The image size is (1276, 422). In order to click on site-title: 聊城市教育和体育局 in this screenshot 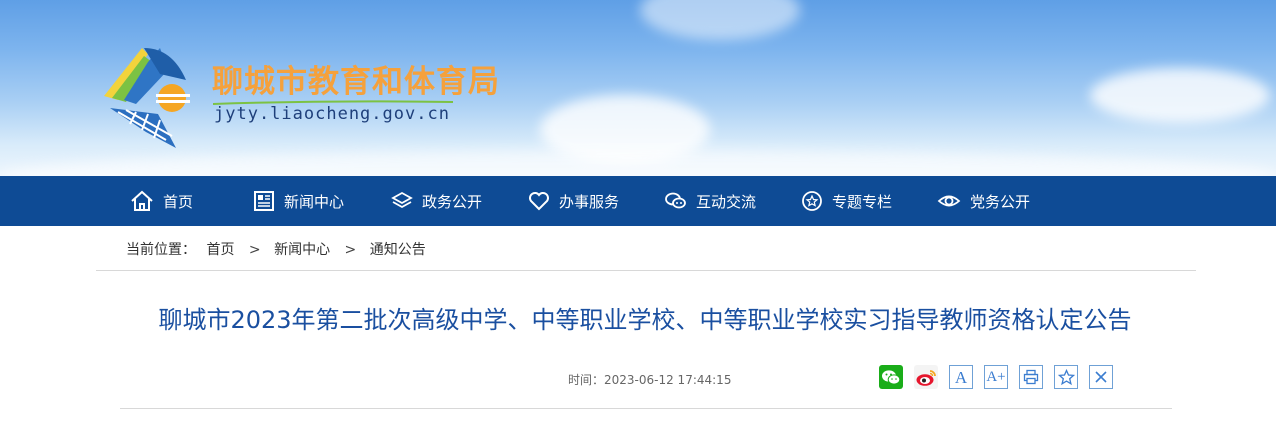, I will do `click(356, 82)`.